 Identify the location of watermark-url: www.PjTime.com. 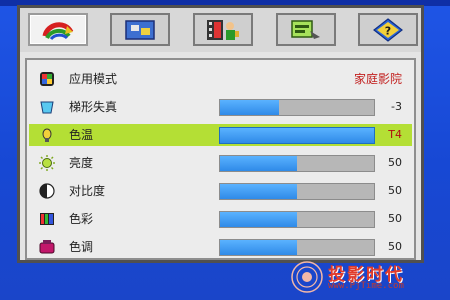
(366, 286).